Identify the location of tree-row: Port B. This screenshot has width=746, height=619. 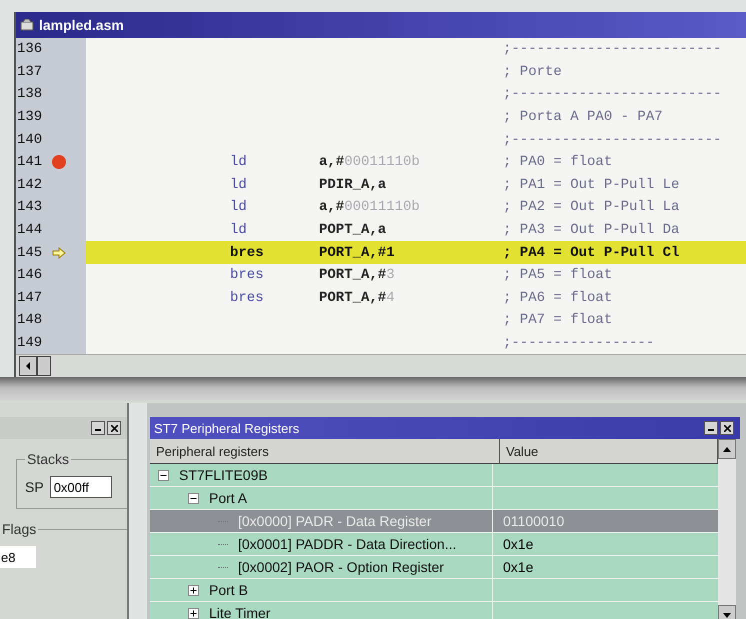
(434, 590).